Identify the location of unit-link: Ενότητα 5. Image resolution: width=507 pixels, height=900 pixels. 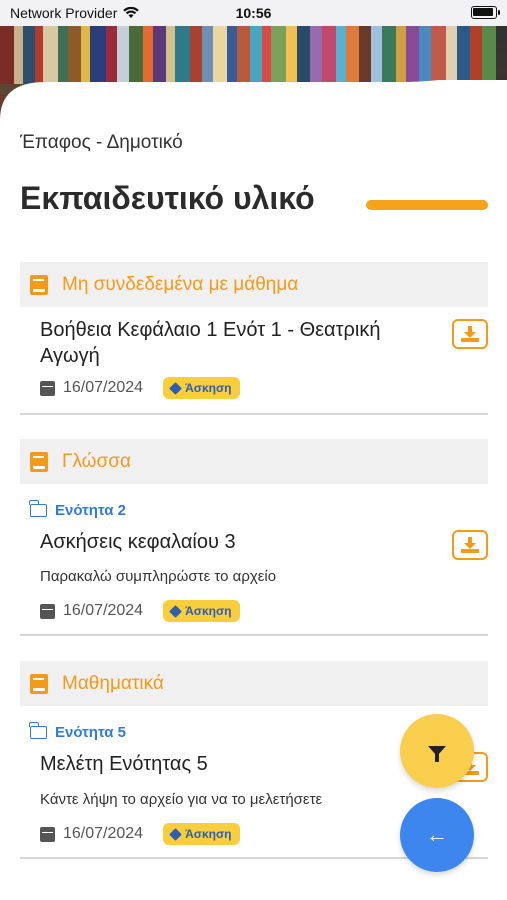
(77, 731).